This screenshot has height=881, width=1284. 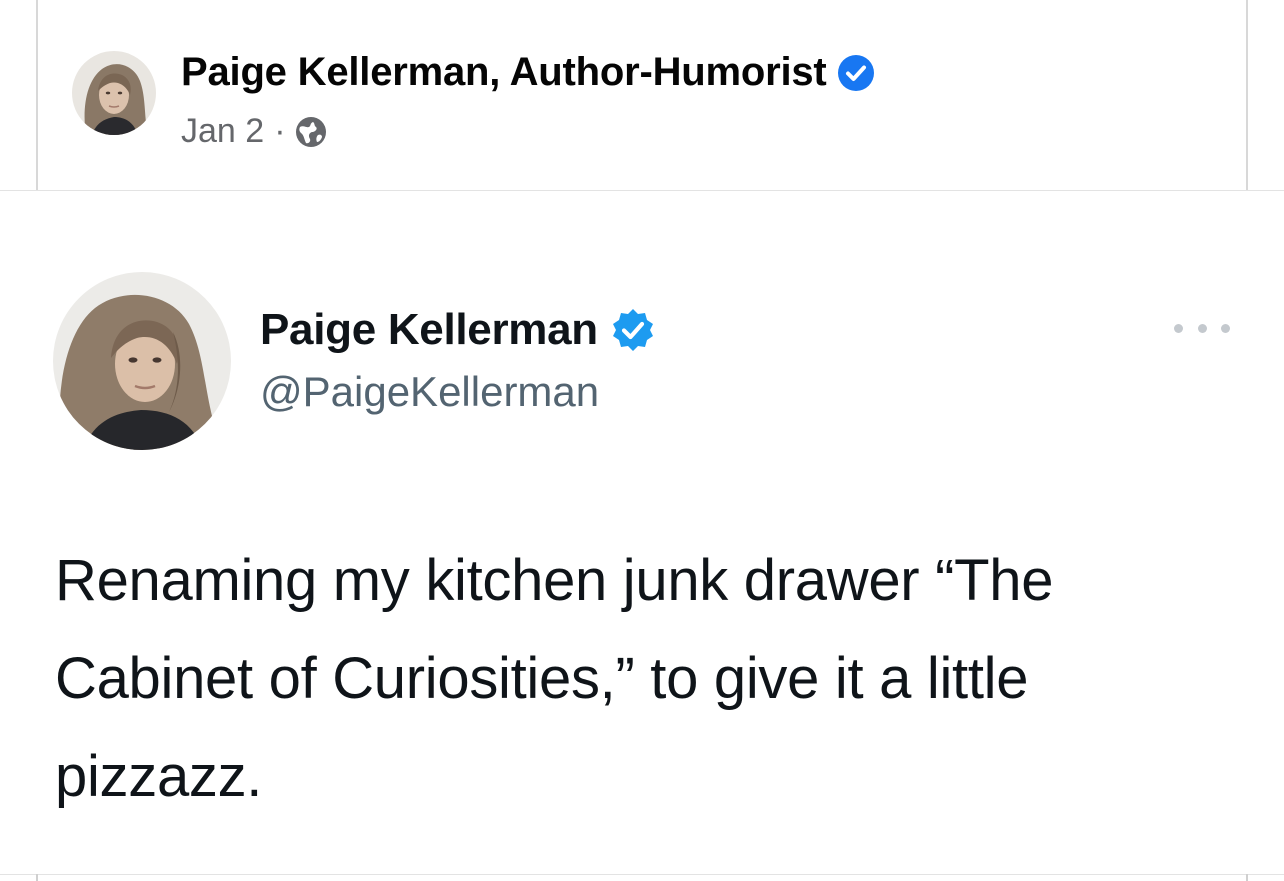 I want to click on tweet-avatar-photo, so click(x=142, y=361).